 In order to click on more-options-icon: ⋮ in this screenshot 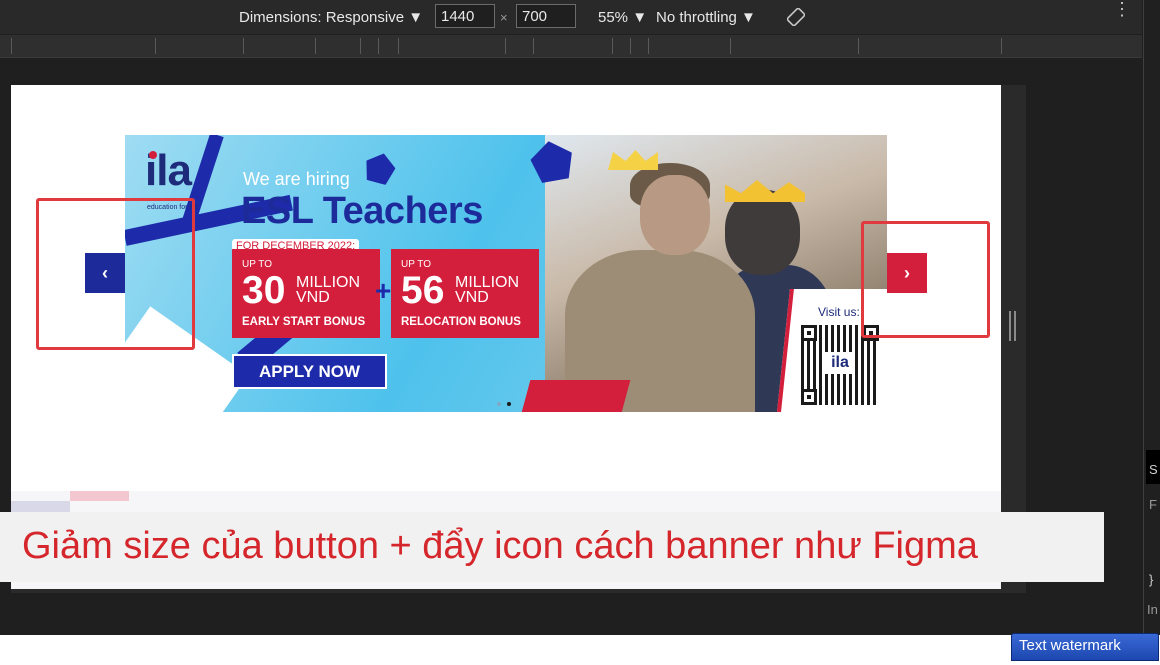, I will do `click(1122, 9)`.